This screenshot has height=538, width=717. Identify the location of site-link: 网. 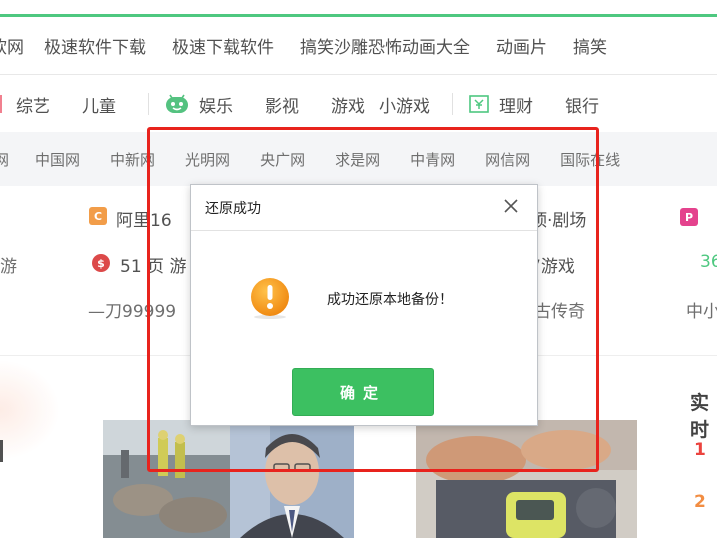
(4, 159).